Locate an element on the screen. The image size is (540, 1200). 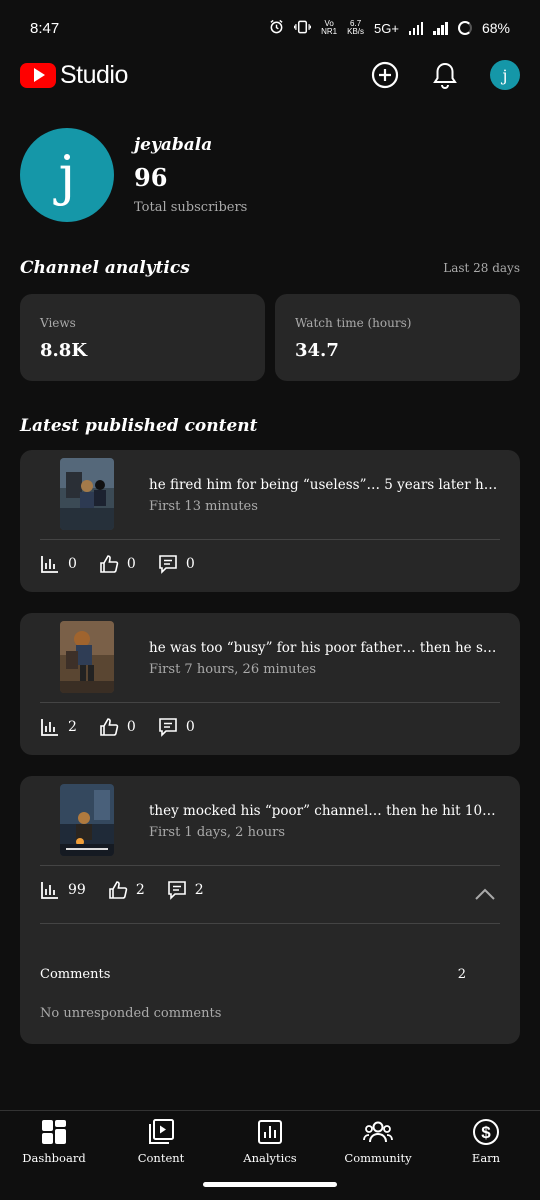
home-indicator is located at coordinates (270, 1184).